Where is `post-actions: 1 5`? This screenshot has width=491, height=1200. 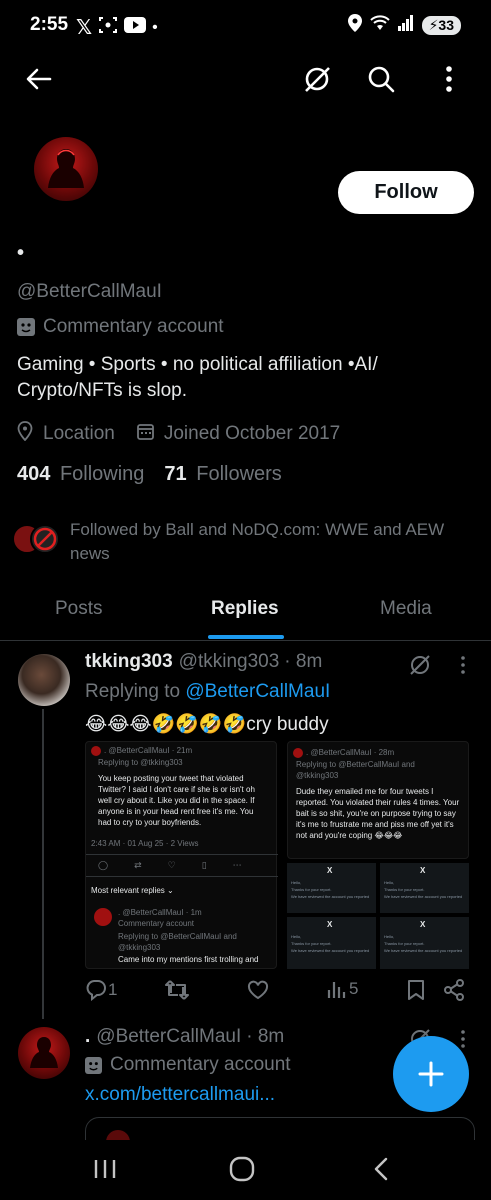
post-actions: 1 5 is located at coordinates (278, 992).